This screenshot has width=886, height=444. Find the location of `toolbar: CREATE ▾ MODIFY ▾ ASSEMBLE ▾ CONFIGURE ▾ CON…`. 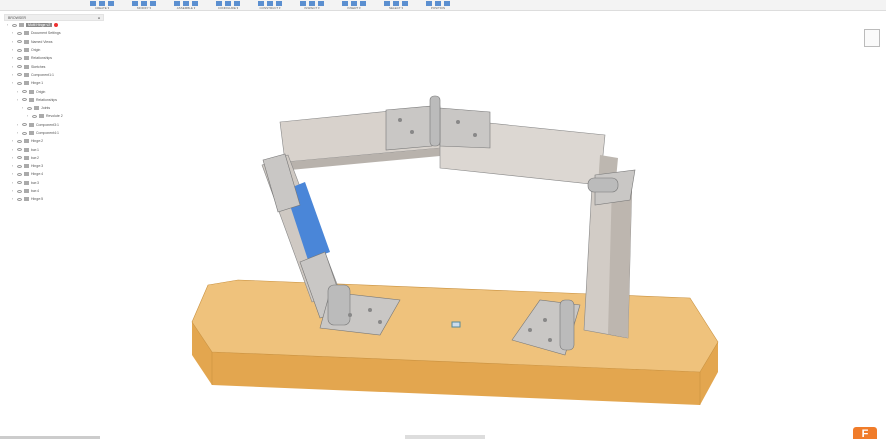

toolbar: CREATE ▾ MODIFY ▾ ASSEMBLE ▾ CONFIGURE ▾ CON… is located at coordinates (443, 5).